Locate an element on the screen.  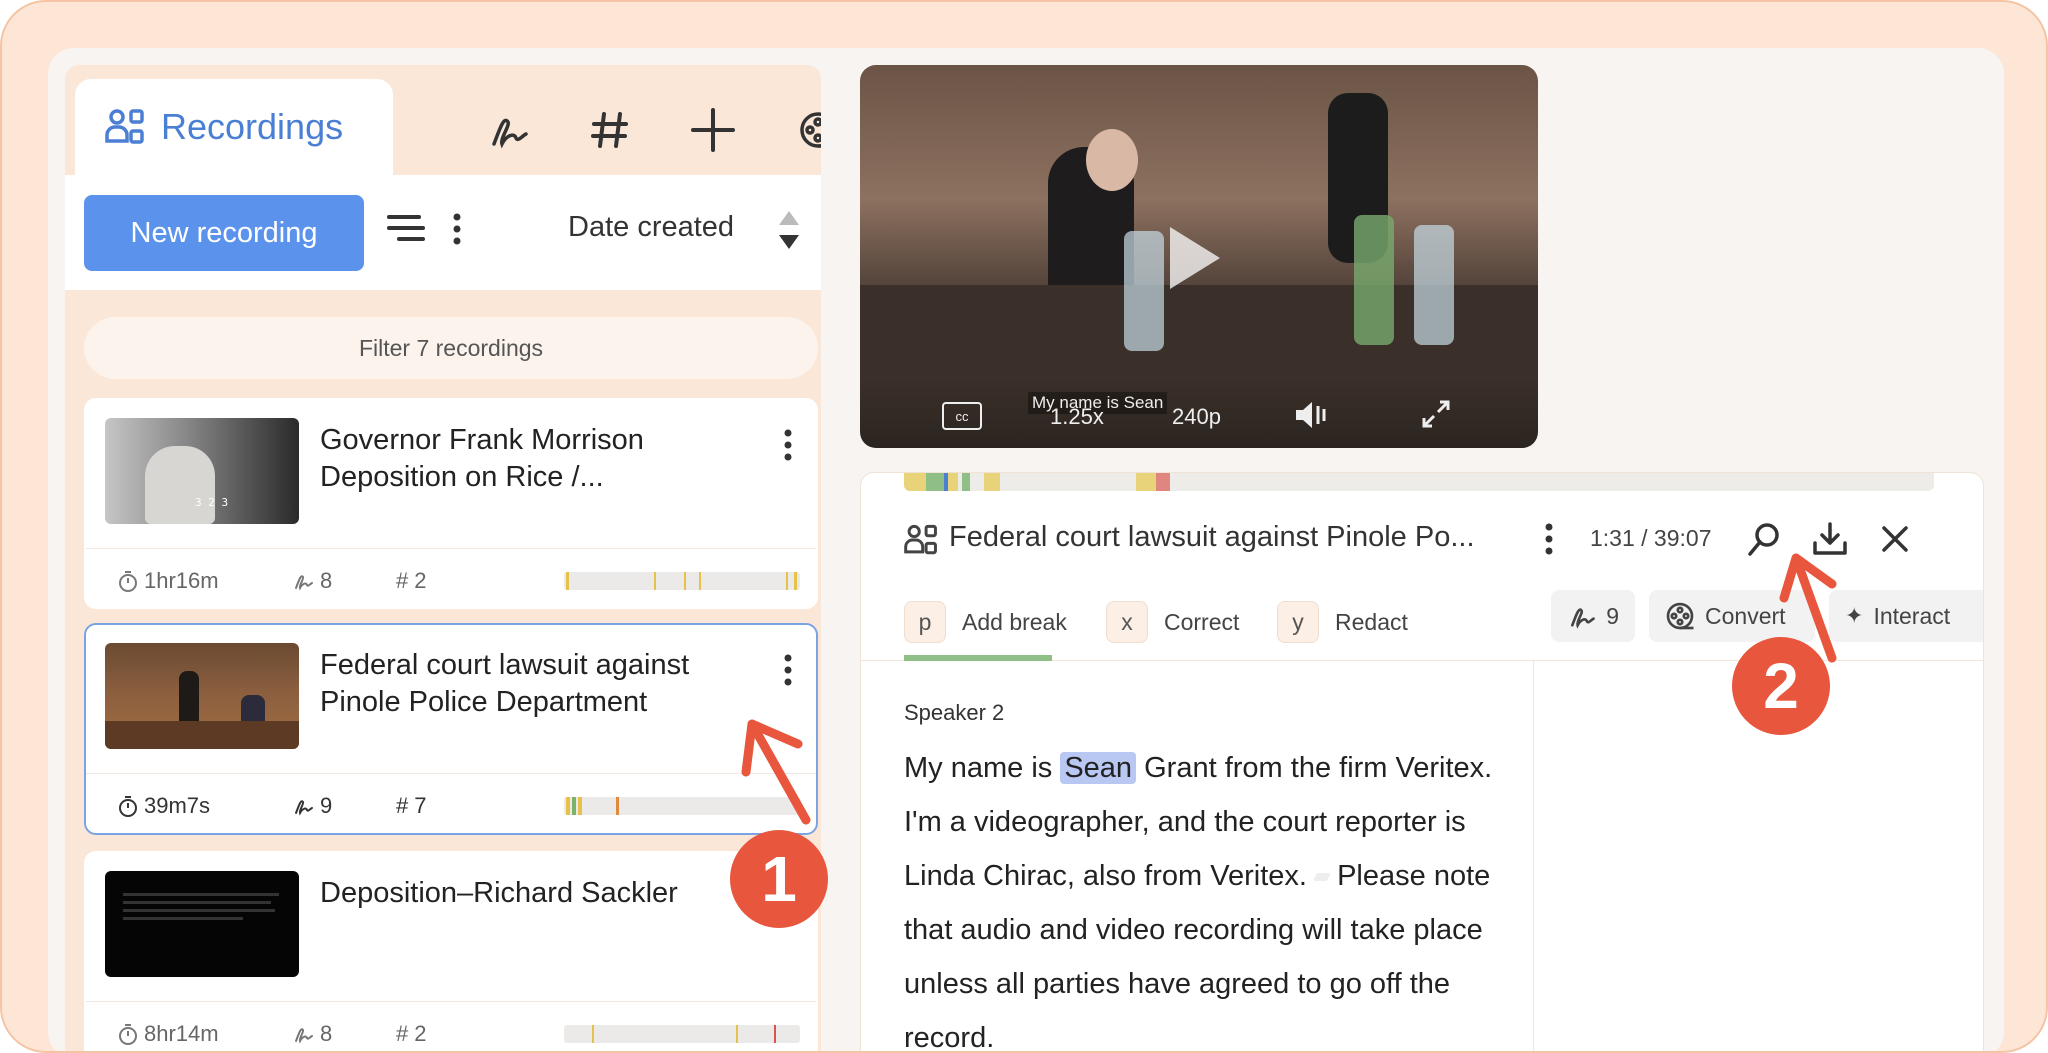
transcript-timeline is located at coordinates (1419, 482).